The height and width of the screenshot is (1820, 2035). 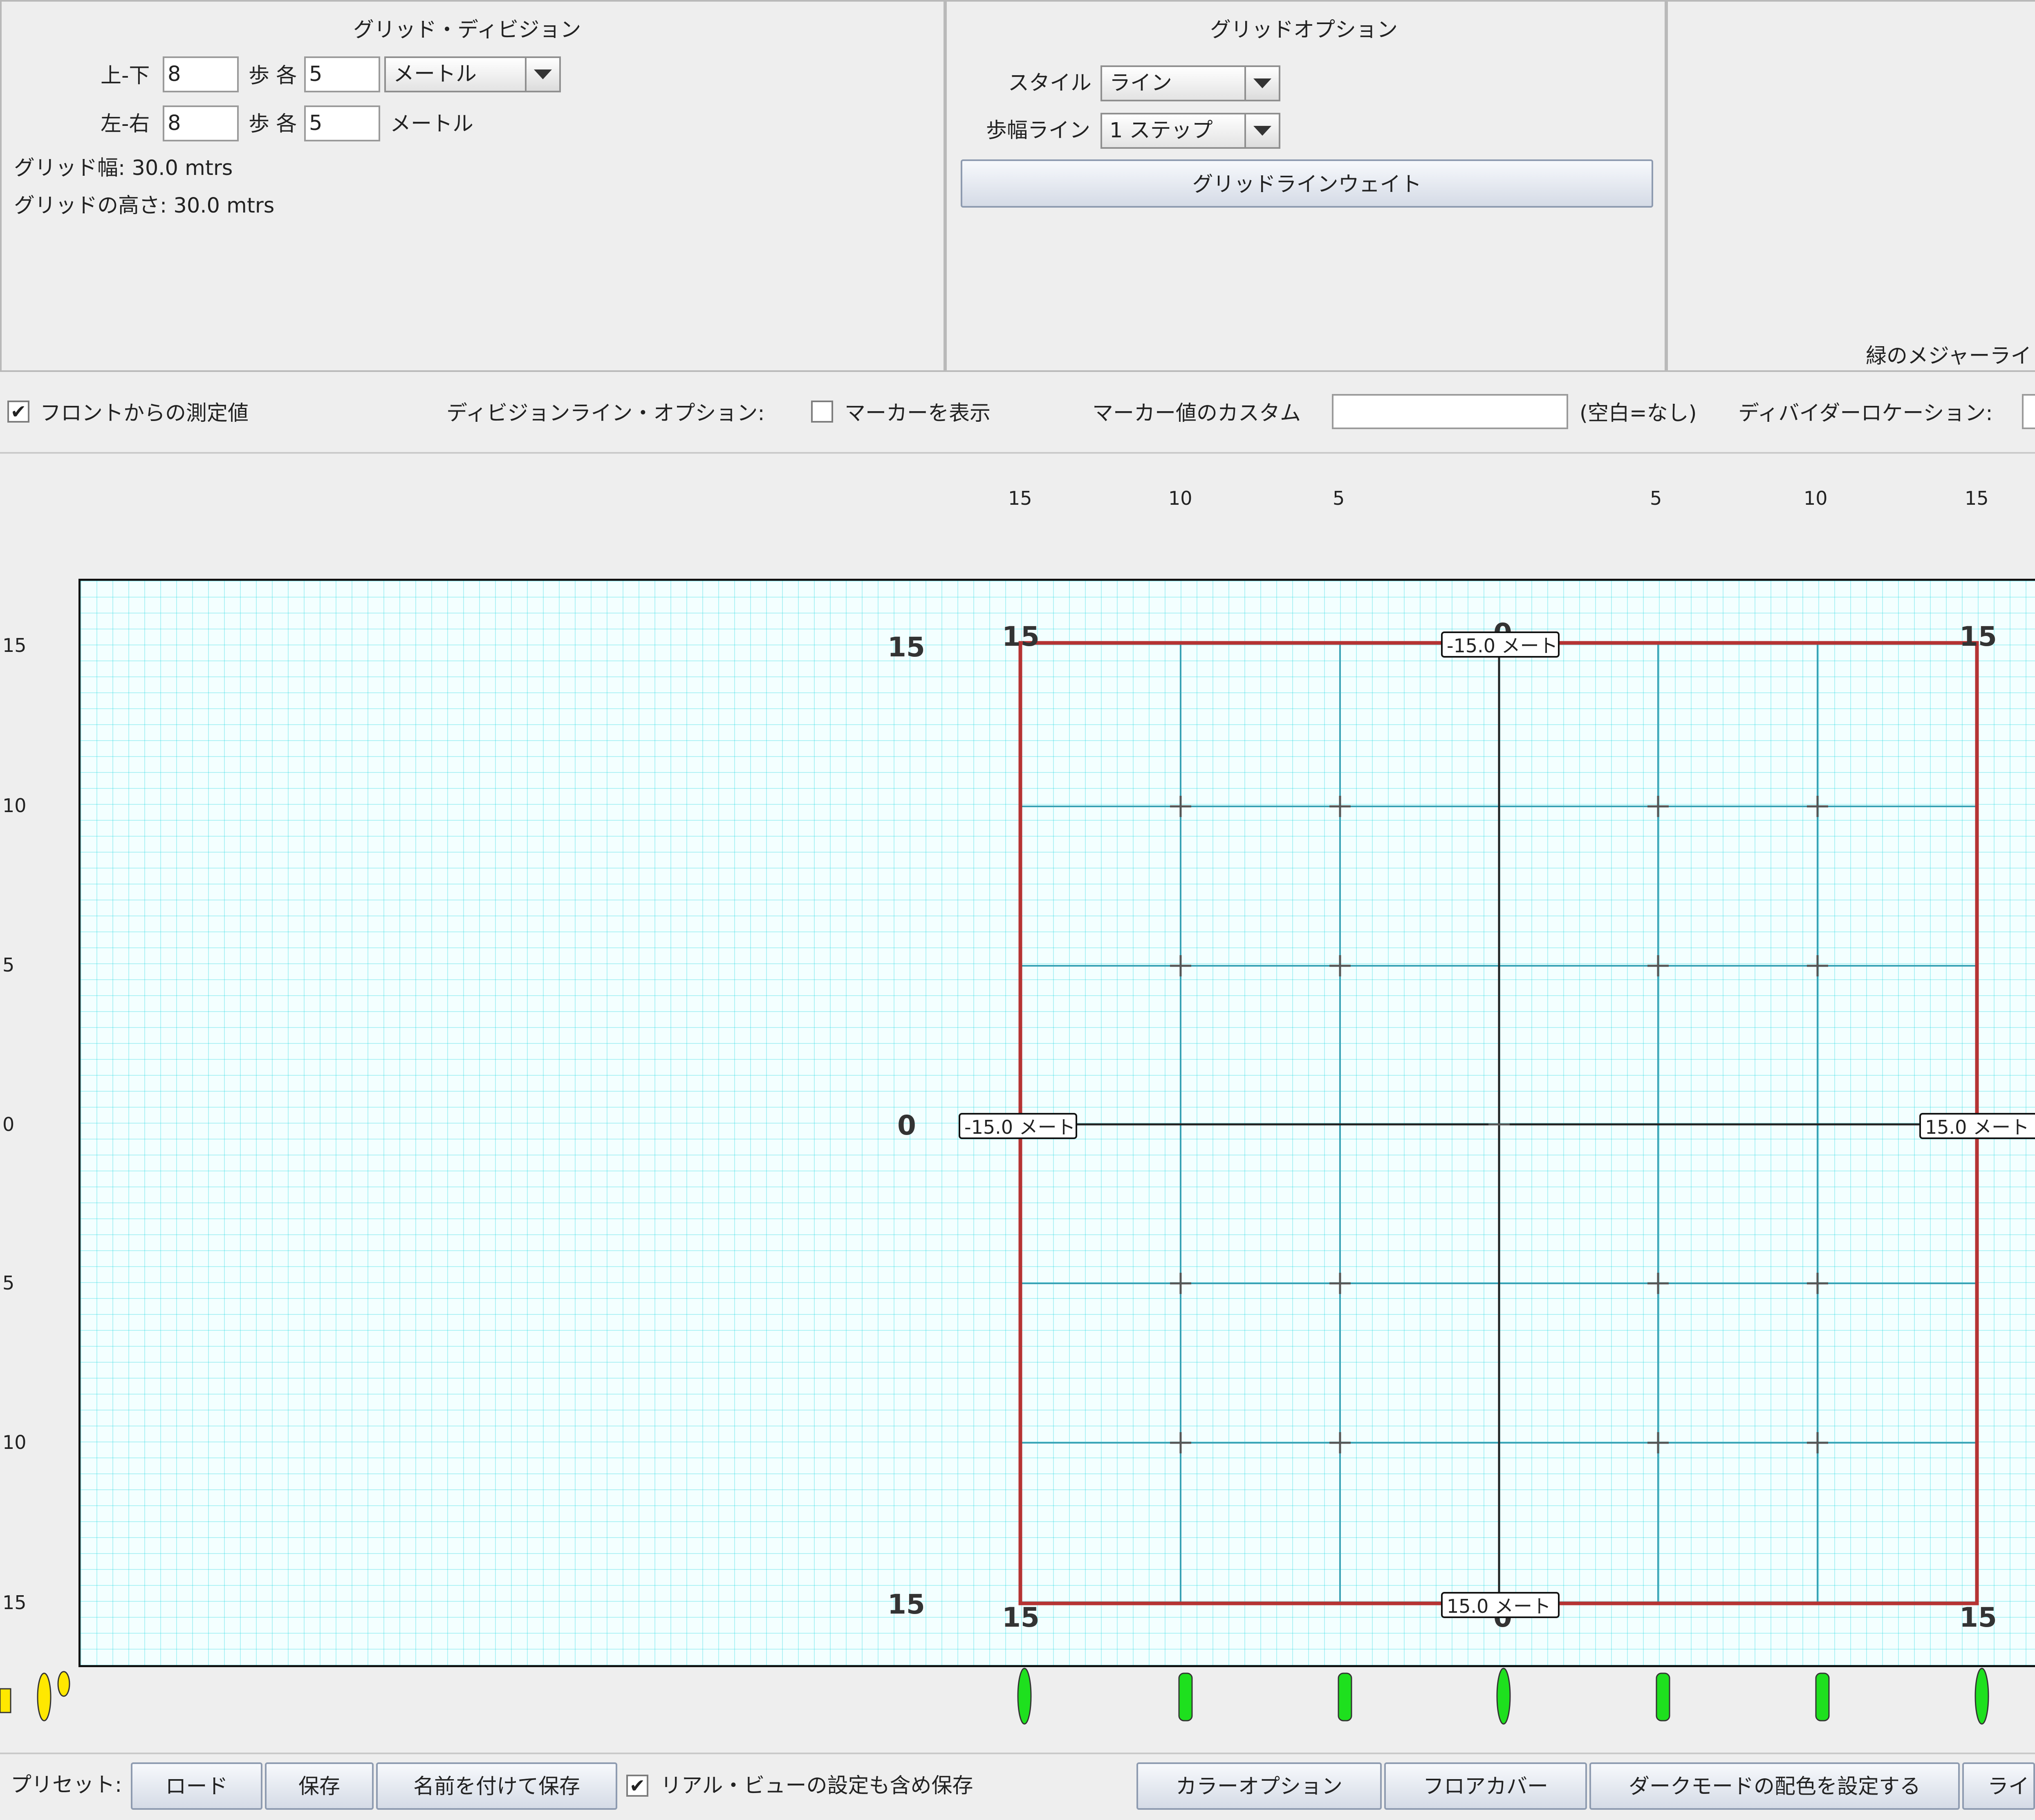 What do you see at coordinates (1190, 83) in the screenshot?
I see `style-select: ライン` at bounding box center [1190, 83].